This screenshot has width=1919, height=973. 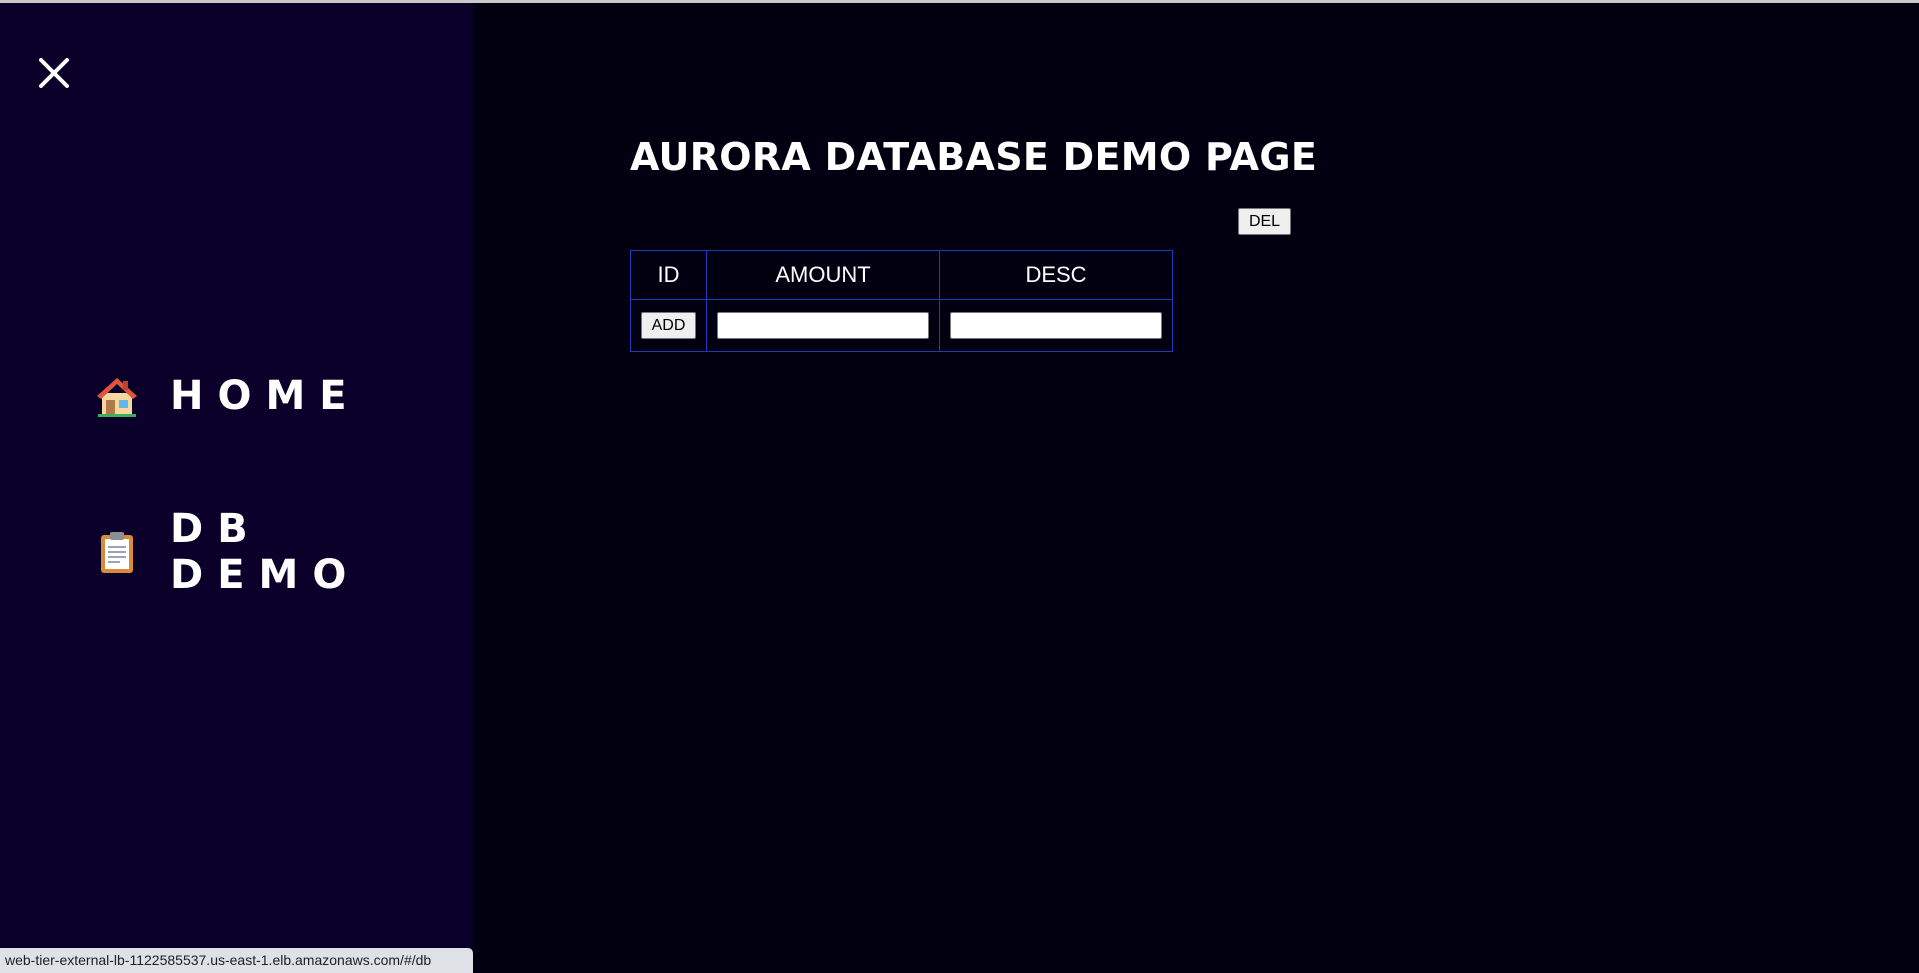 I want to click on table-cell-desc, so click(x=1056, y=325).